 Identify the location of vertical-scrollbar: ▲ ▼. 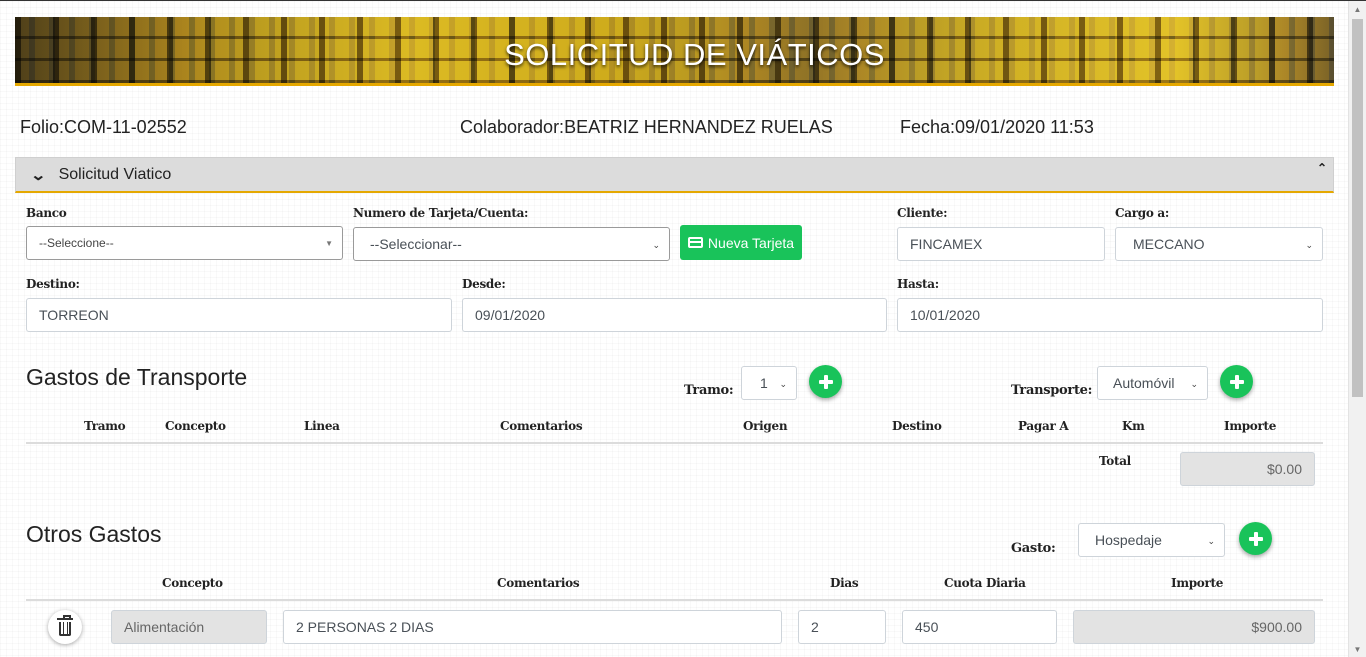
(1357, 329).